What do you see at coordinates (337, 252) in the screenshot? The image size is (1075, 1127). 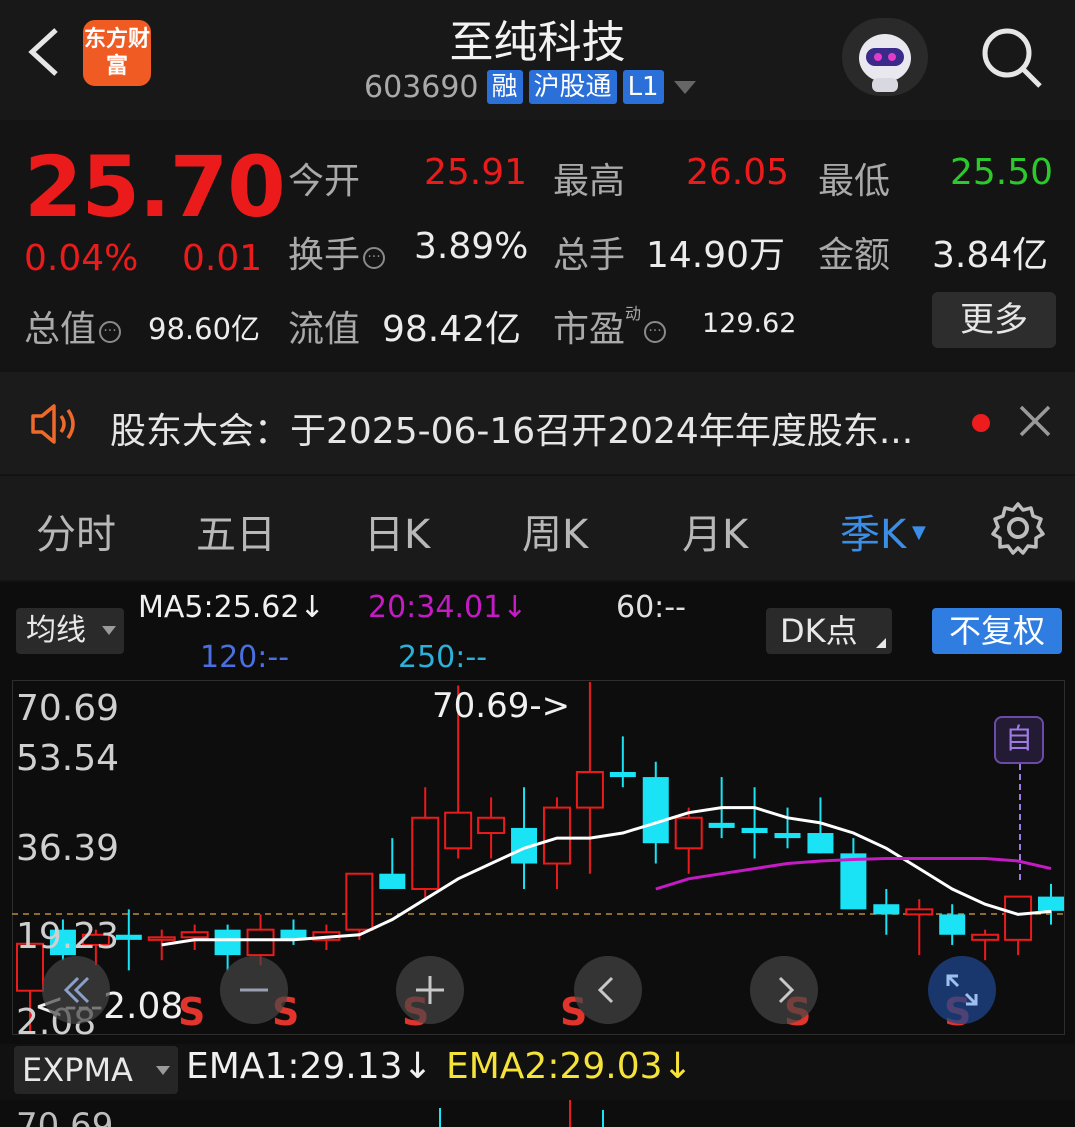 I see `turnover-label: 换手 ···` at bounding box center [337, 252].